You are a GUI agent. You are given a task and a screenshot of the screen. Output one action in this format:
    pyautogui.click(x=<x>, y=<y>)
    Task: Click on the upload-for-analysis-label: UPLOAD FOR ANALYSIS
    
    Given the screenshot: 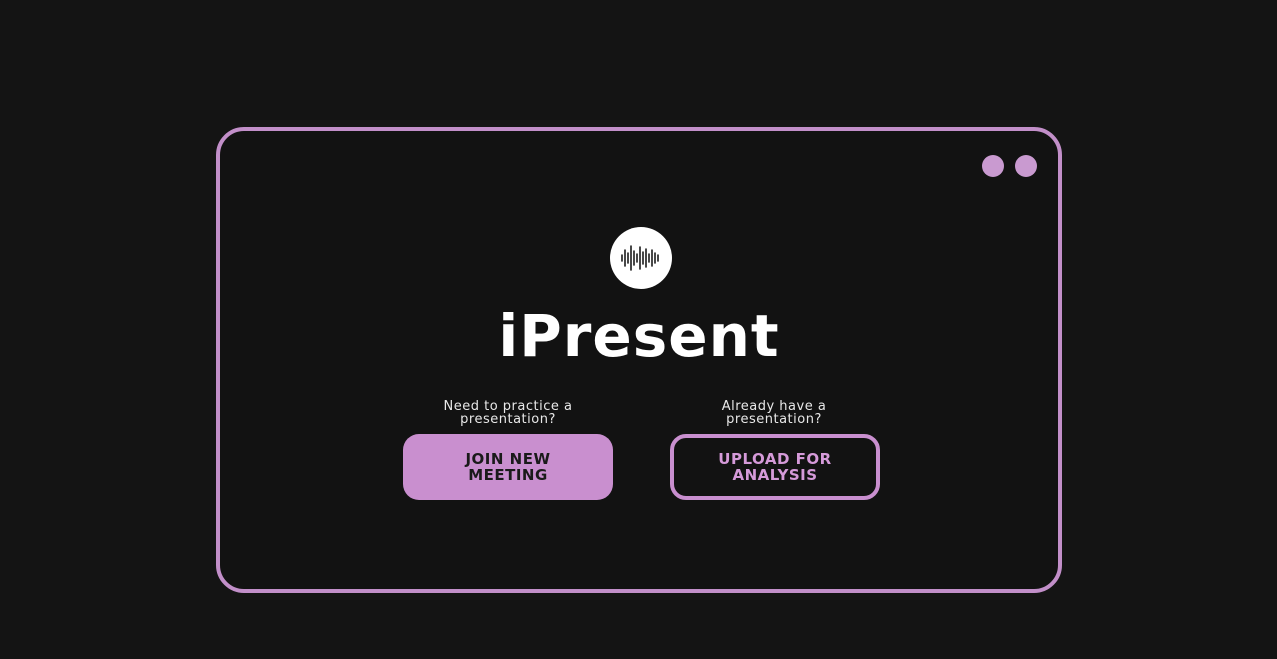 What is the action you would take?
    pyautogui.click(x=775, y=467)
    